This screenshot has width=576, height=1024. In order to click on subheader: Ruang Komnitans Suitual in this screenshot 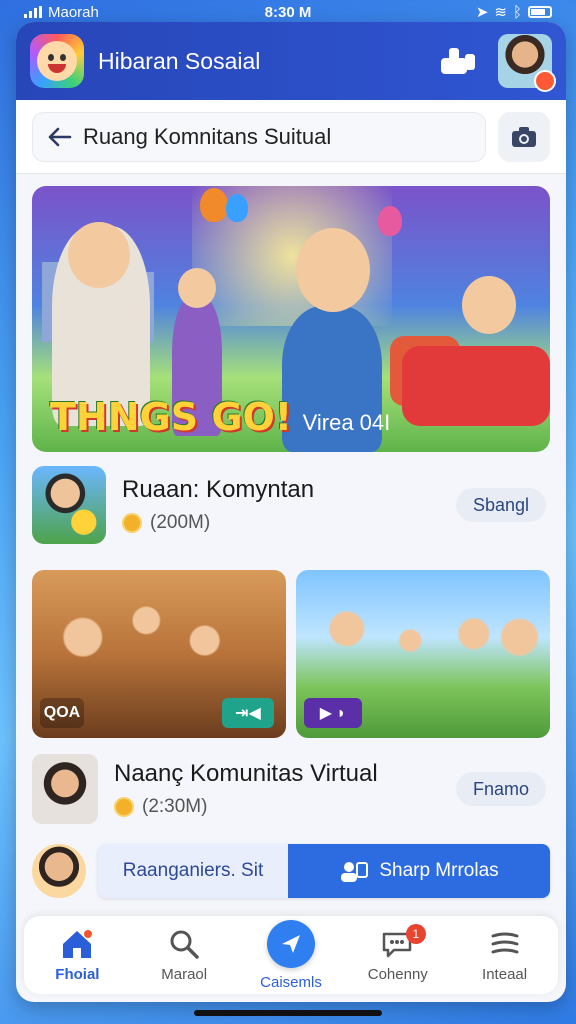, I will do `click(291, 137)`.